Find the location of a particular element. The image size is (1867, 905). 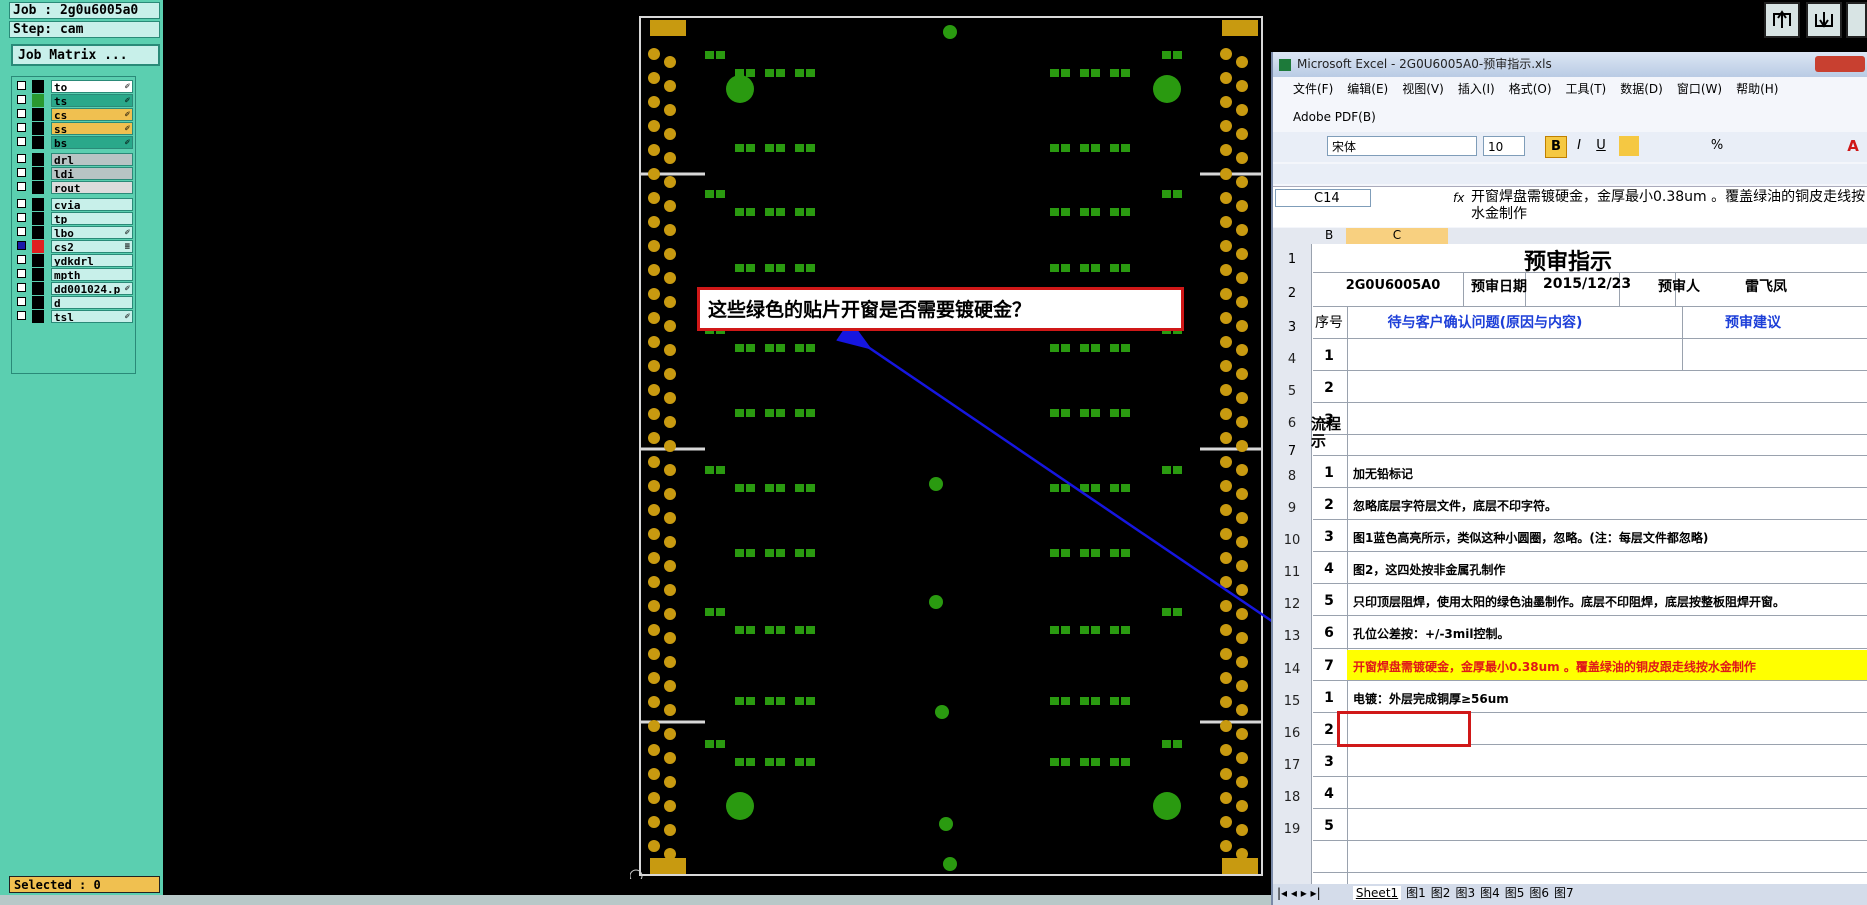

layer-name: dd001024.p ✐ is located at coordinates (92, 288).